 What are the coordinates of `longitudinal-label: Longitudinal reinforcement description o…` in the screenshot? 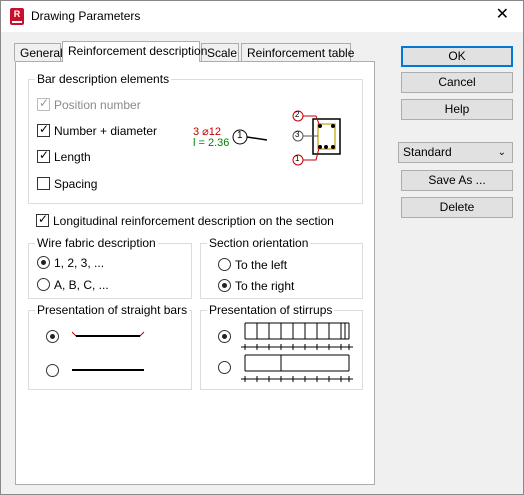 It's located at (193, 221).